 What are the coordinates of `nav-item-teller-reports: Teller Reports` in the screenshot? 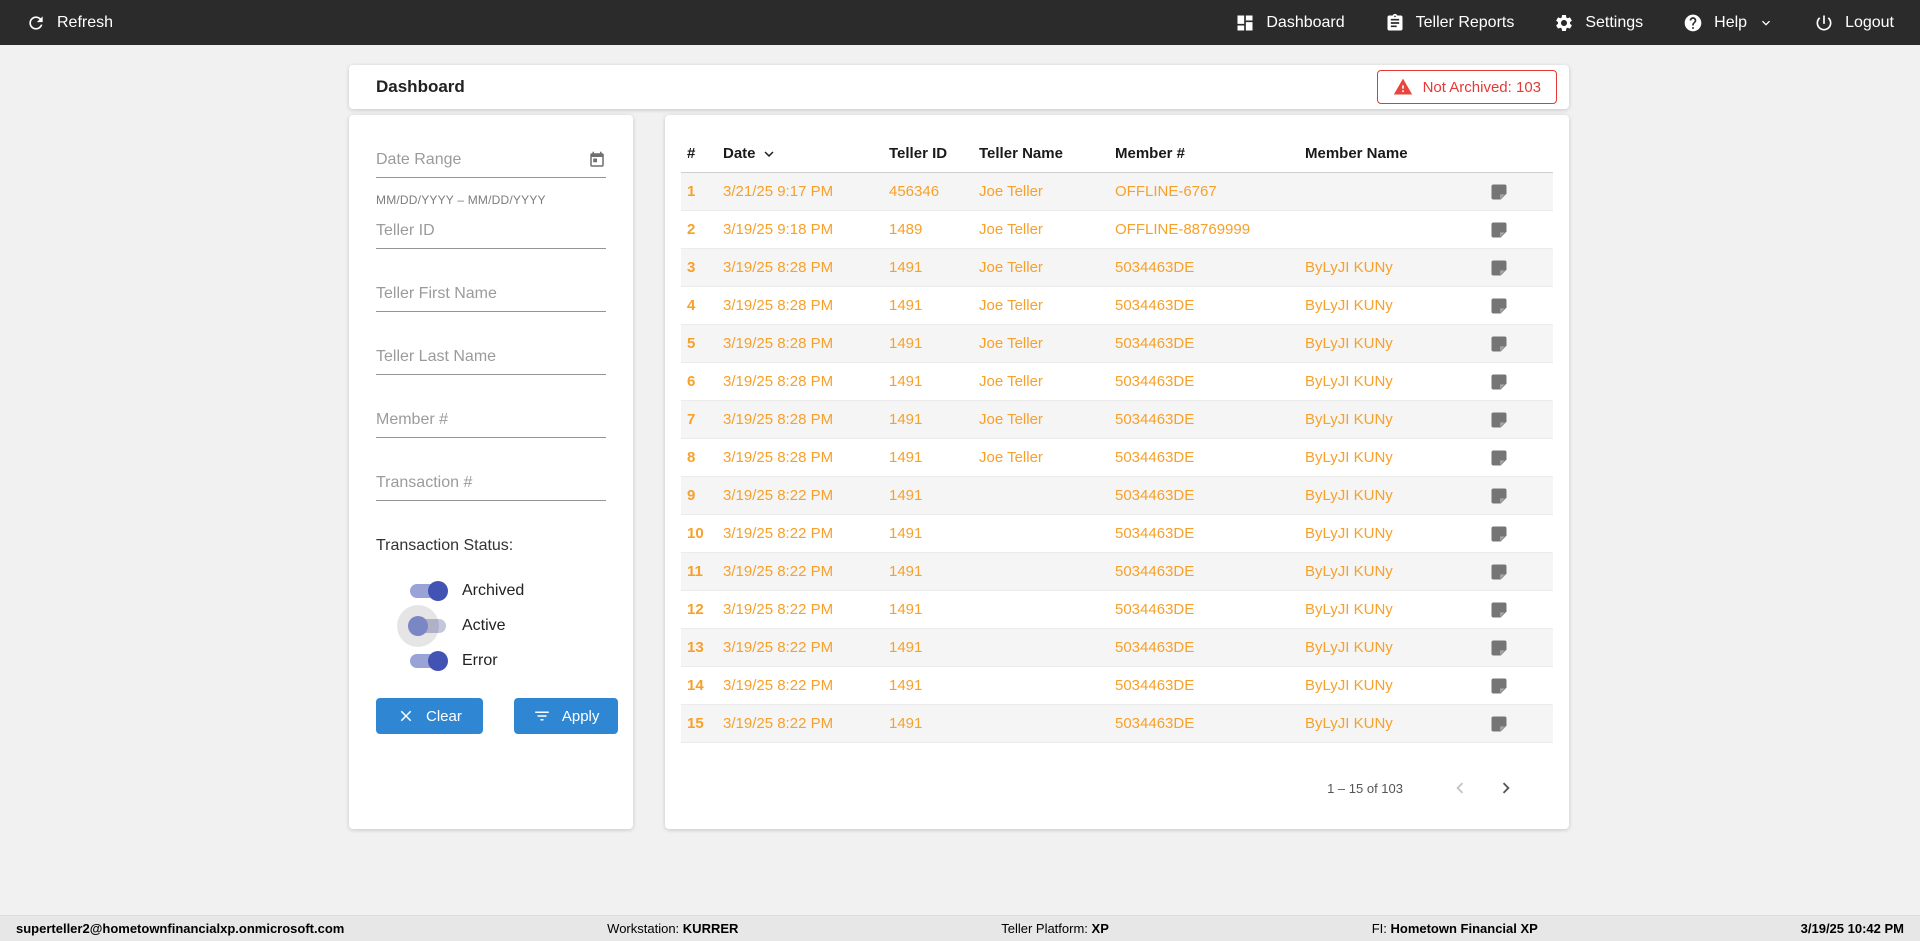 It's located at (1450, 23).